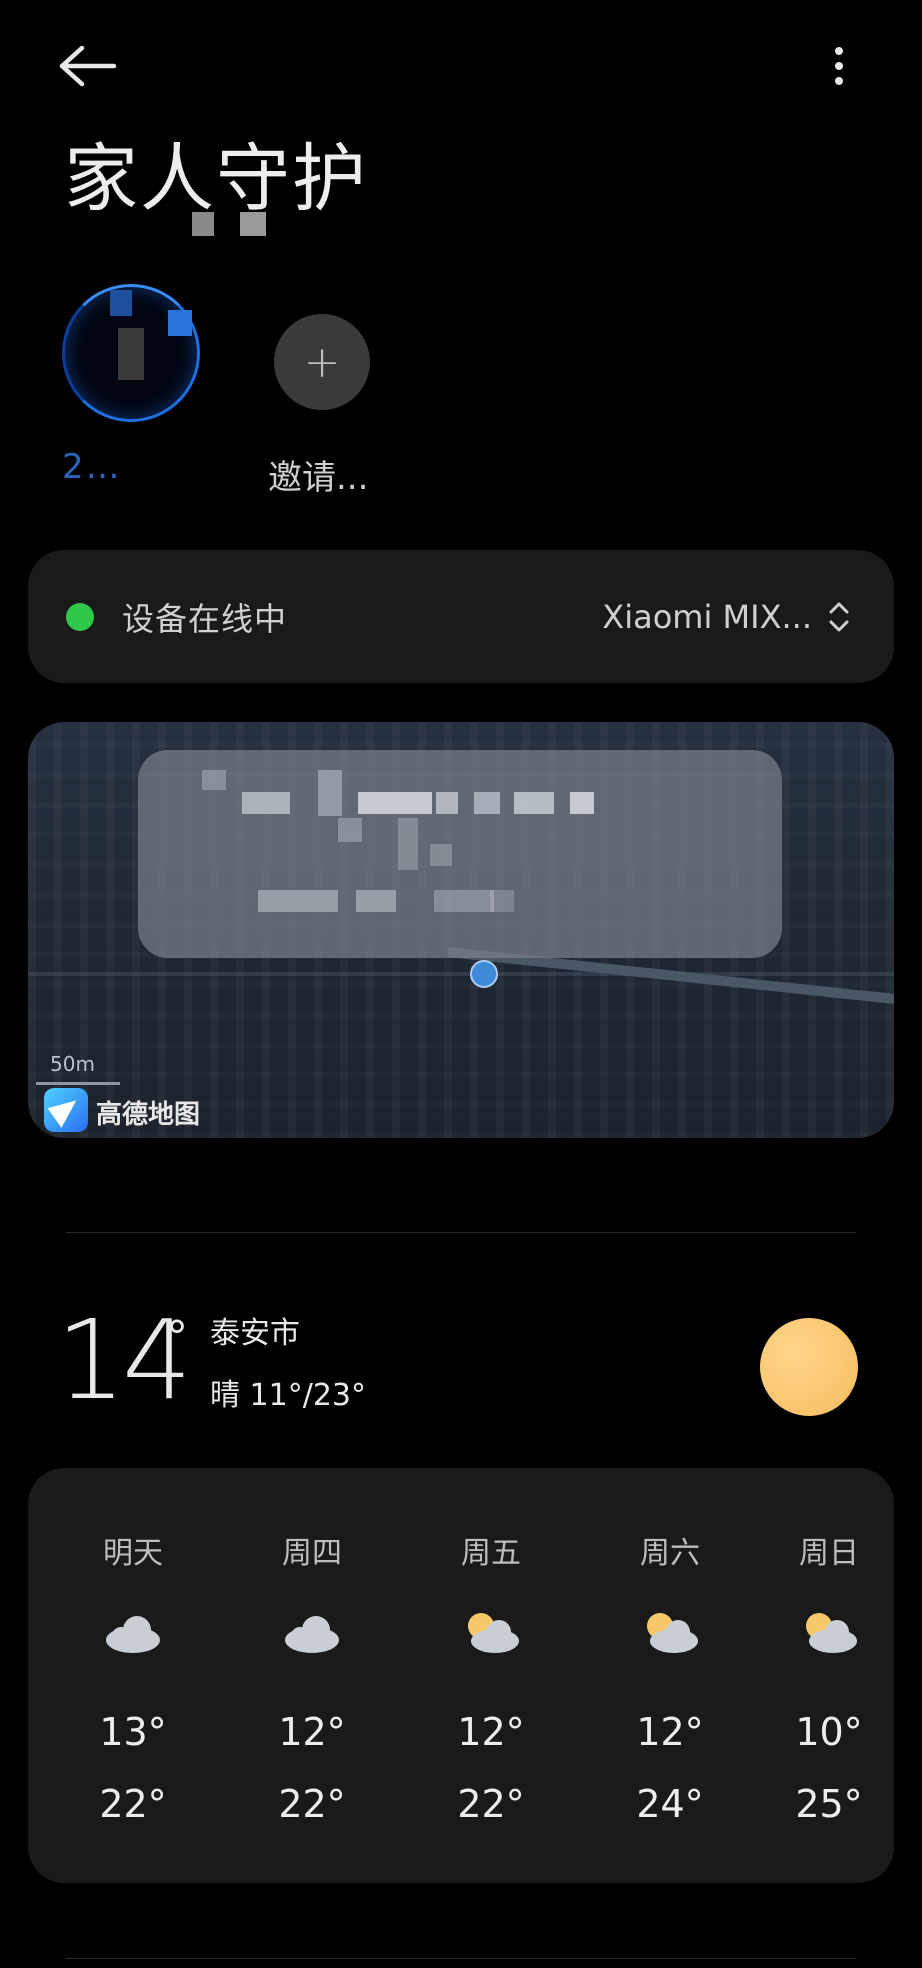 Image resolution: width=922 pixels, height=1968 pixels. Describe the element at coordinates (80, 616) in the screenshot. I see `online-status-dot` at that location.